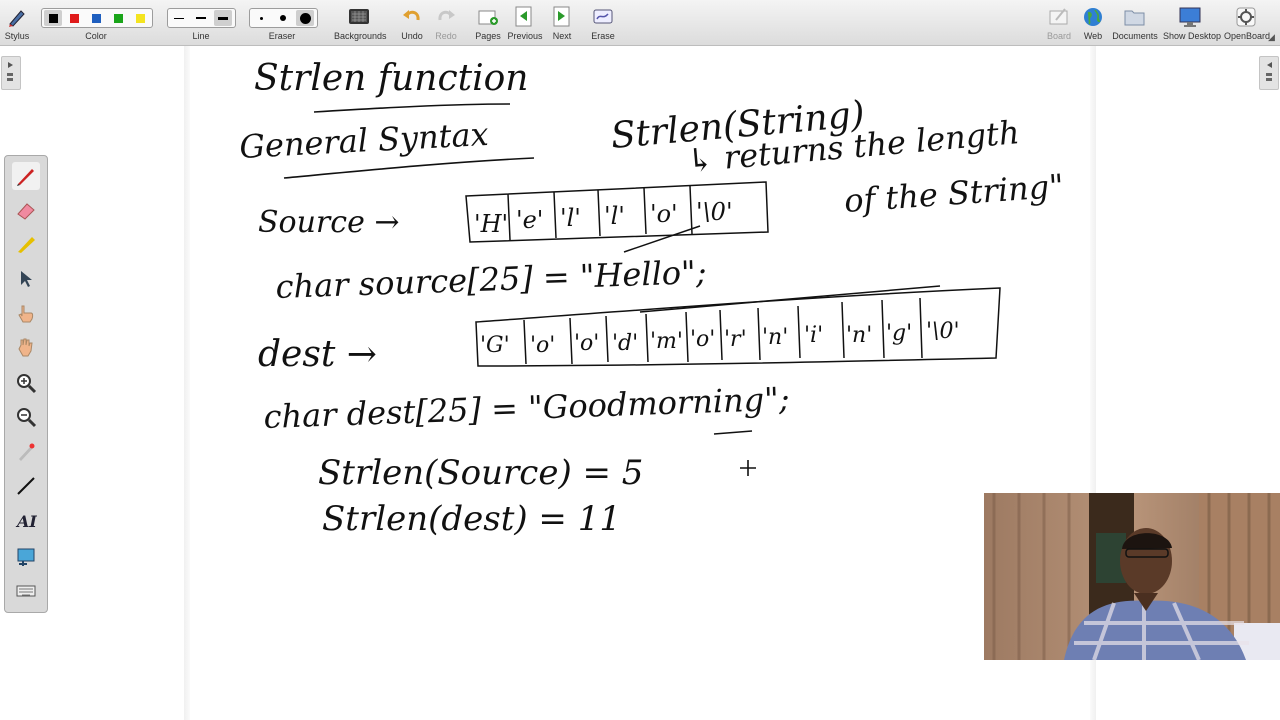  I want to click on source-cell: 'o', so click(664, 214).